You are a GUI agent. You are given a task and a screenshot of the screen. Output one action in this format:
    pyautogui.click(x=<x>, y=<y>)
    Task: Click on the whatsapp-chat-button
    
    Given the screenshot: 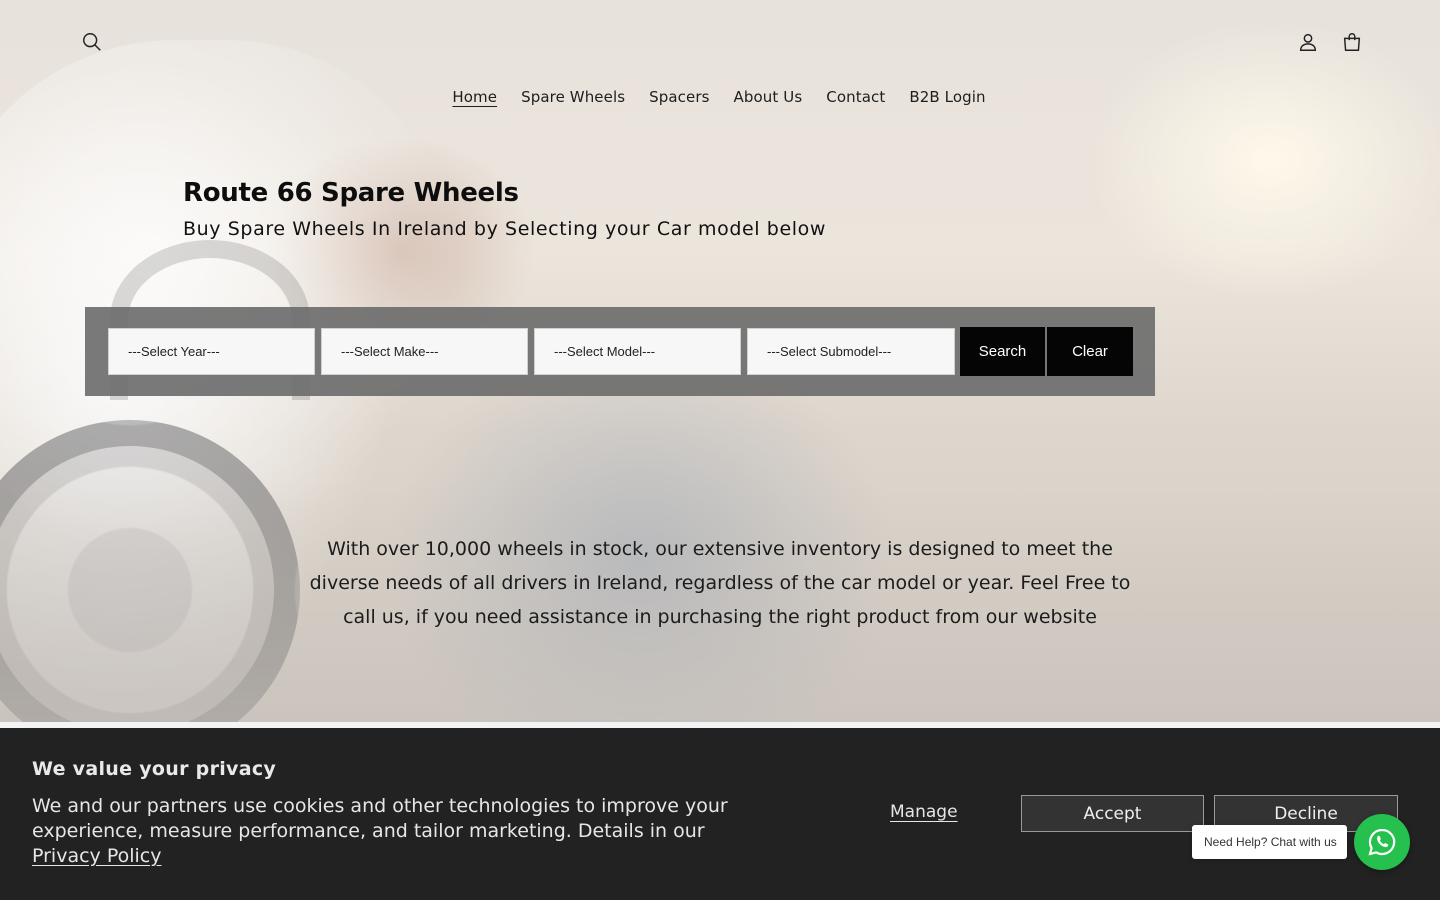 What is the action you would take?
    pyautogui.click(x=1382, y=842)
    